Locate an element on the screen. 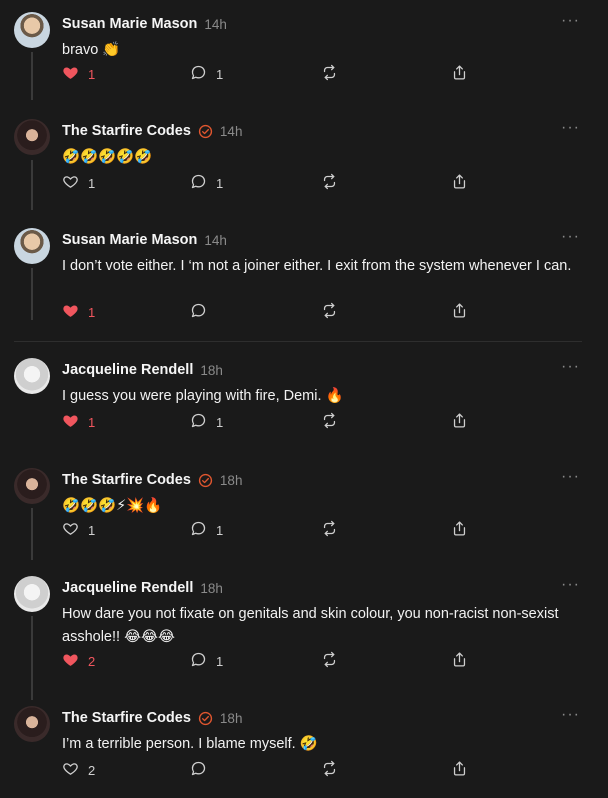 Image resolution: width=608 pixels, height=798 pixels. post-text: bravo 👏 is located at coordinates (91, 50).